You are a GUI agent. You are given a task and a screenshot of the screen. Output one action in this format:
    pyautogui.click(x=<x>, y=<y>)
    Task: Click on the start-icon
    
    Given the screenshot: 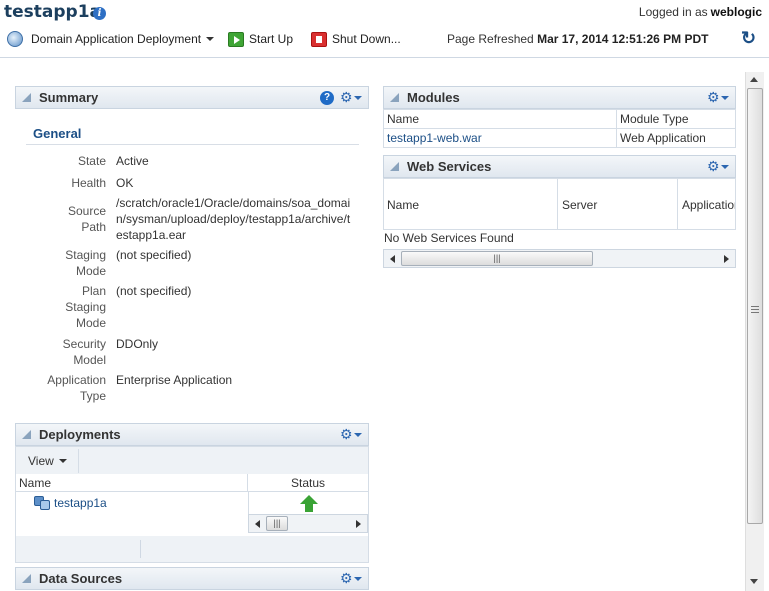 What is the action you would take?
    pyautogui.click(x=236, y=39)
    